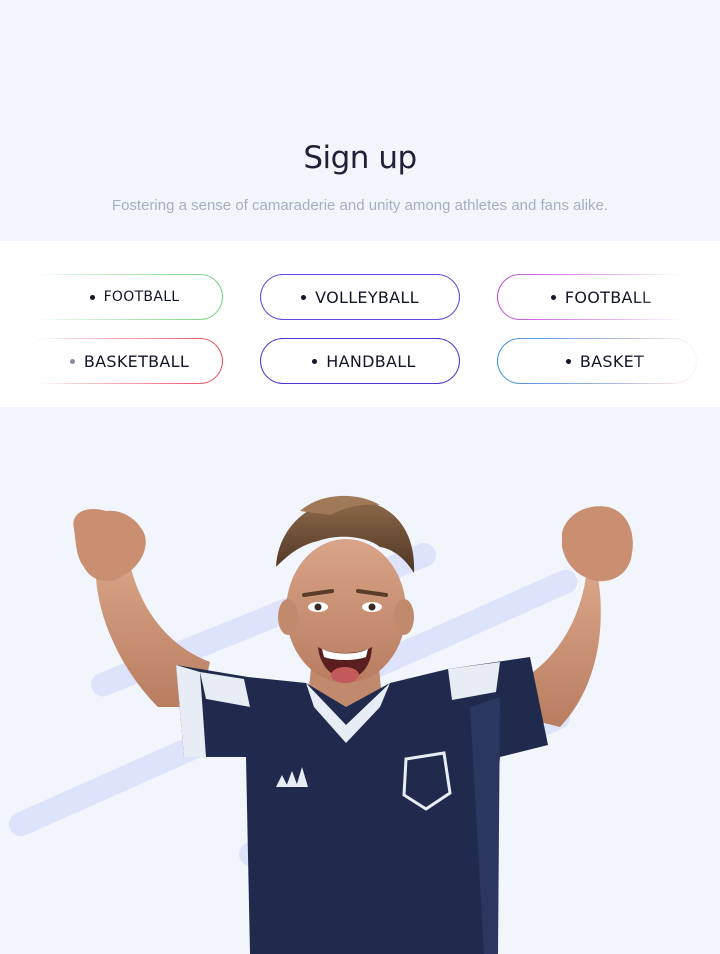 The image size is (720, 954). What do you see at coordinates (612, 361) in the screenshot?
I see `chip-label: BASKET` at bounding box center [612, 361].